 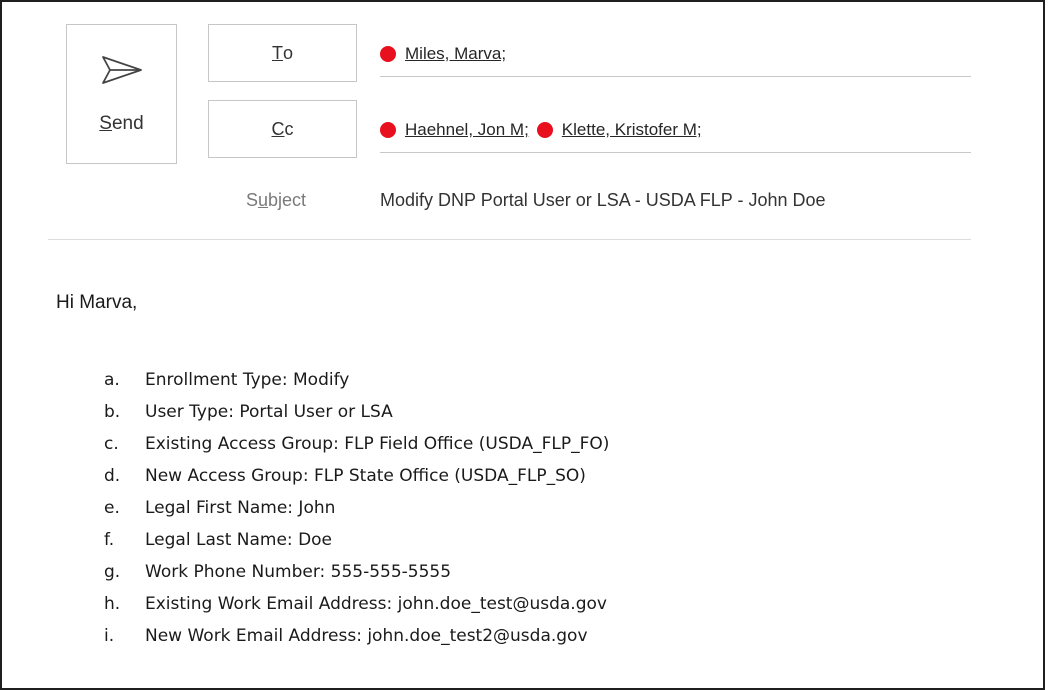 I want to click on recipient-chip: Miles, Marva;, so click(x=443, y=54).